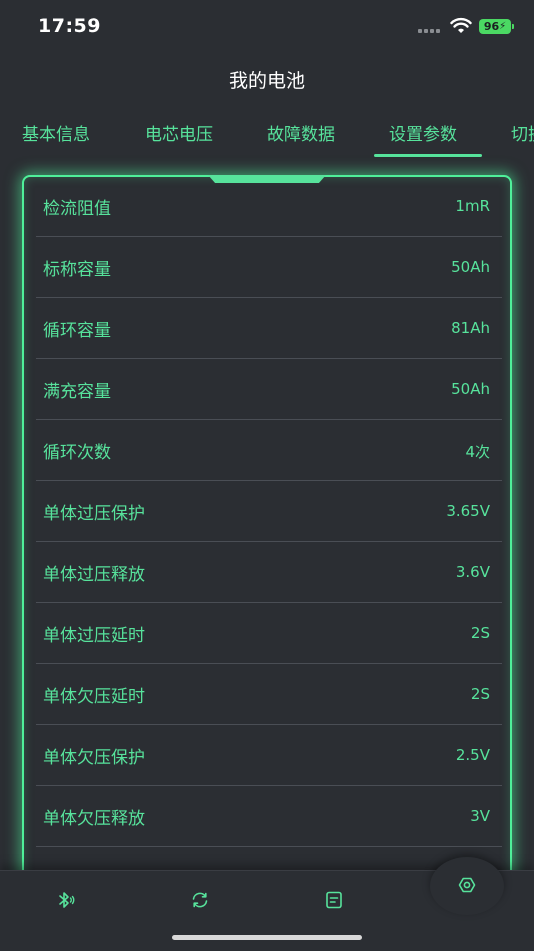  I want to click on setting-label: 单体欠压保护, so click(94, 758).